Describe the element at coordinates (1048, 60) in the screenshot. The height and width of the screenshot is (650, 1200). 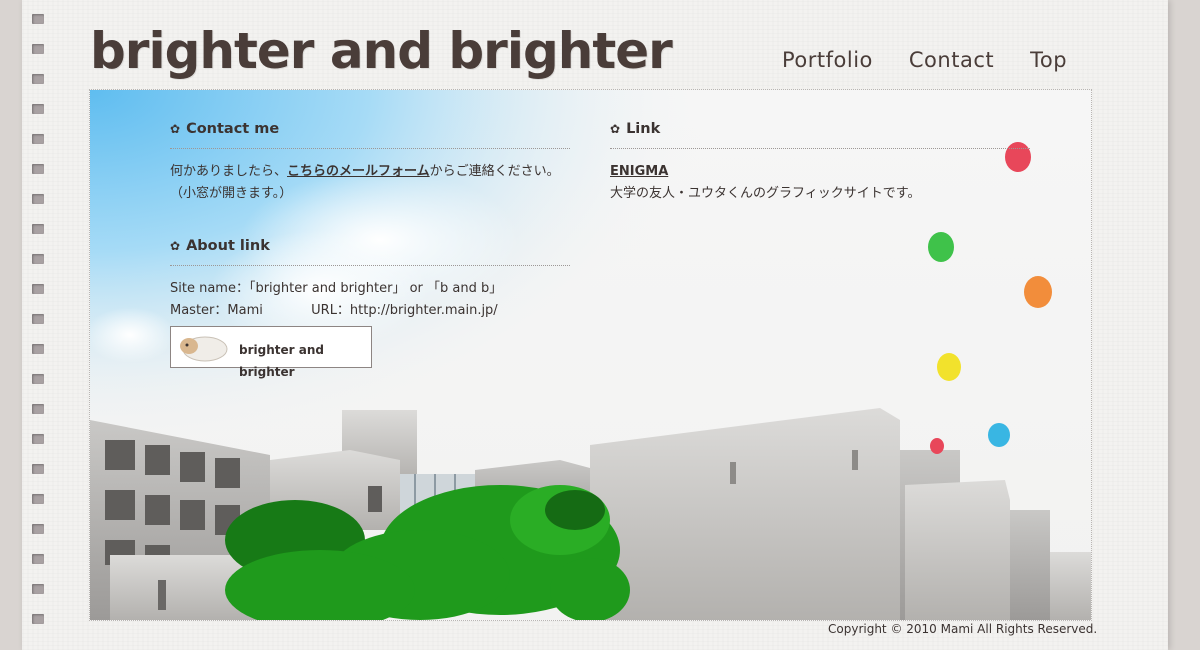
I see `nav-top: Top` at that location.